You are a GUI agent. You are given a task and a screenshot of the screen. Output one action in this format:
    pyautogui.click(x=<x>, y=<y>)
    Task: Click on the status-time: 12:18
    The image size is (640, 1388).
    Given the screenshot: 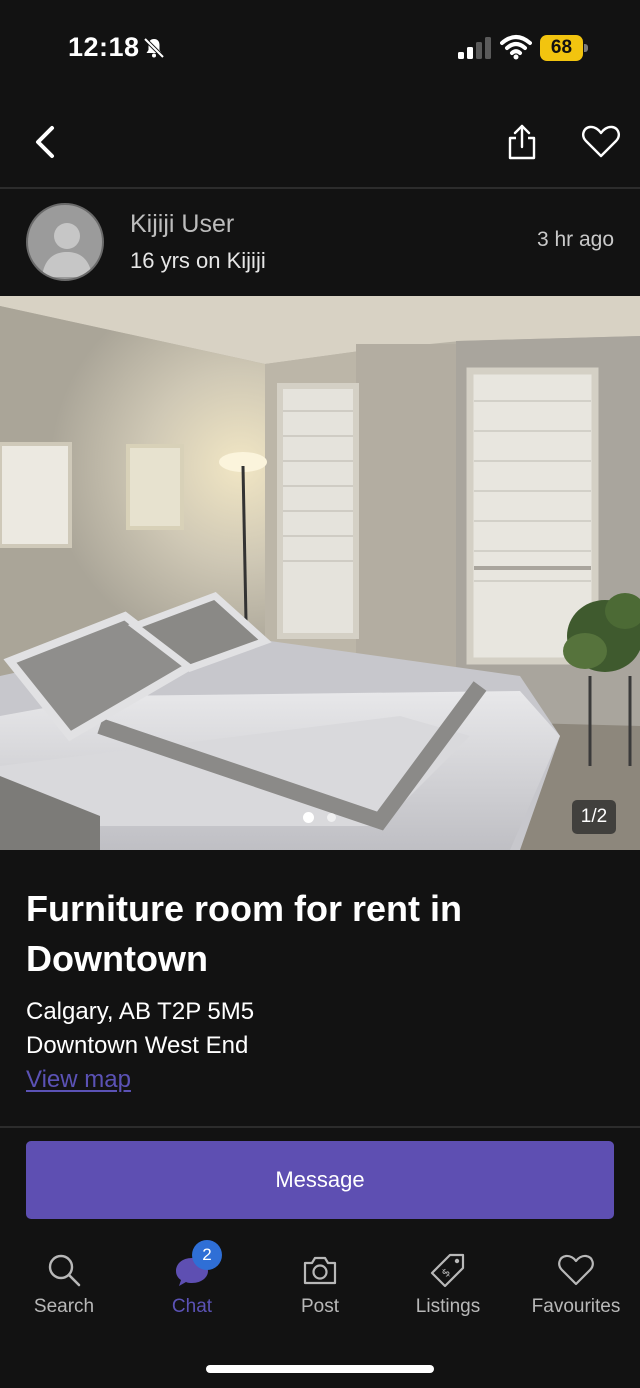 What is the action you would take?
    pyautogui.click(x=104, y=47)
    